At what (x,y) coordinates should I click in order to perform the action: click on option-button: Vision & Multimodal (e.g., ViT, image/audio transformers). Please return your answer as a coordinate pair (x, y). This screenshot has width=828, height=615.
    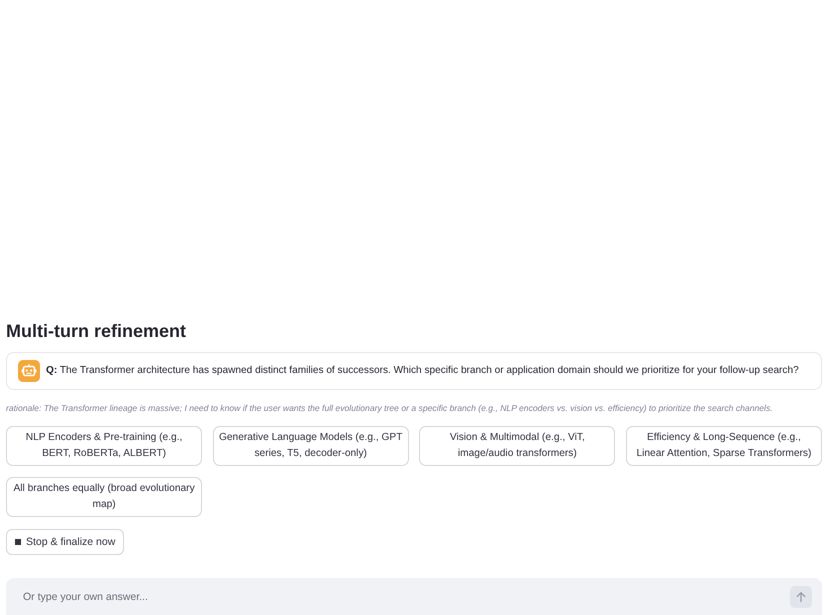
    Looking at the image, I should click on (517, 446).